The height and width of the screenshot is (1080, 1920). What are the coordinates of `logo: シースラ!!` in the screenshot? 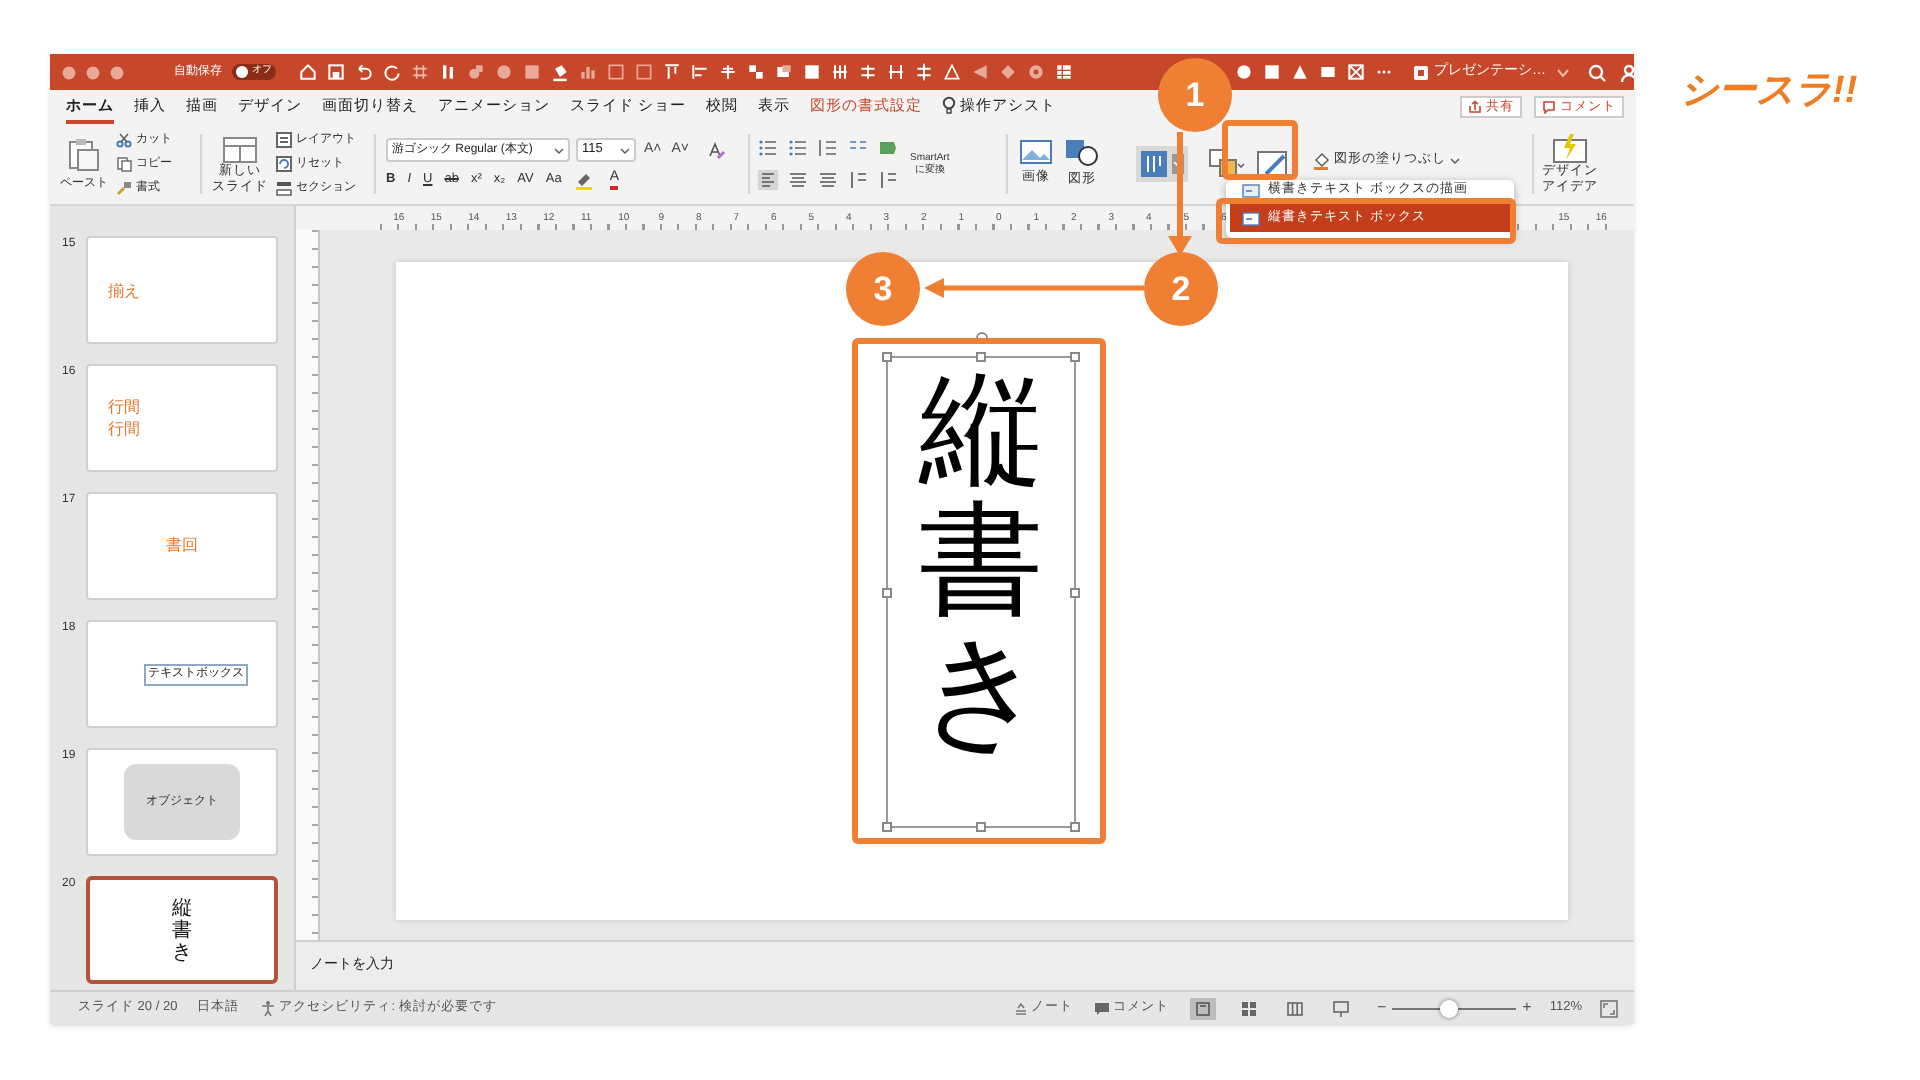 It's located at (1769, 92).